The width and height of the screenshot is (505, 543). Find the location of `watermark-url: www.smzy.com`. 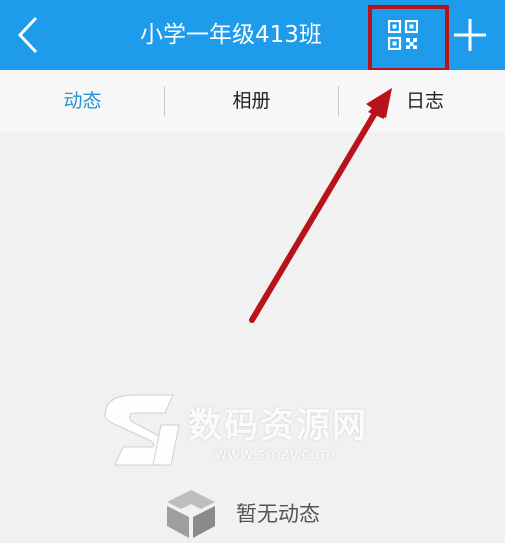

watermark-url: www.smzy.com is located at coordinates (275, 453).